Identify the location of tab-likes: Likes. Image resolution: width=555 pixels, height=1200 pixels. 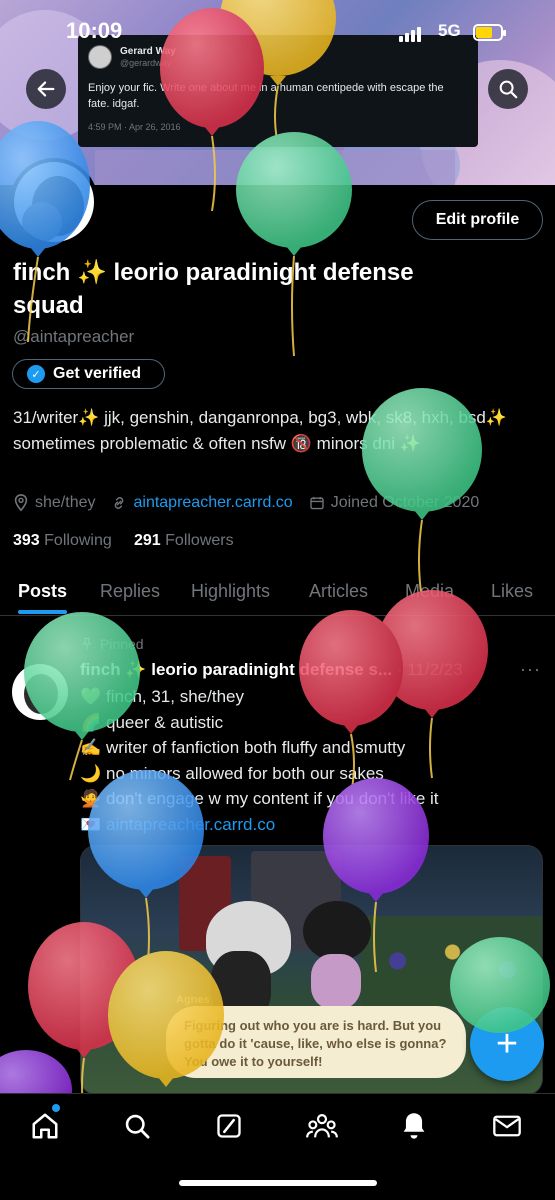
(512, 591).